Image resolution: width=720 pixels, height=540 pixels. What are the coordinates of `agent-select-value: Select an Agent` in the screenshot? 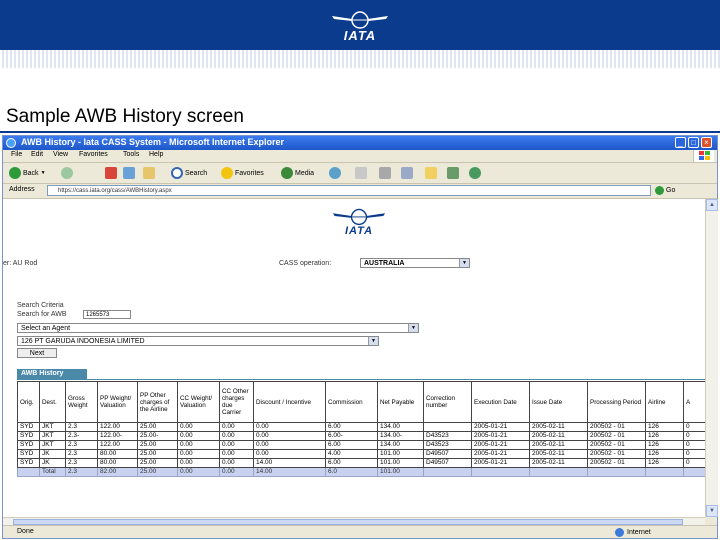 It's located at (46, 328).